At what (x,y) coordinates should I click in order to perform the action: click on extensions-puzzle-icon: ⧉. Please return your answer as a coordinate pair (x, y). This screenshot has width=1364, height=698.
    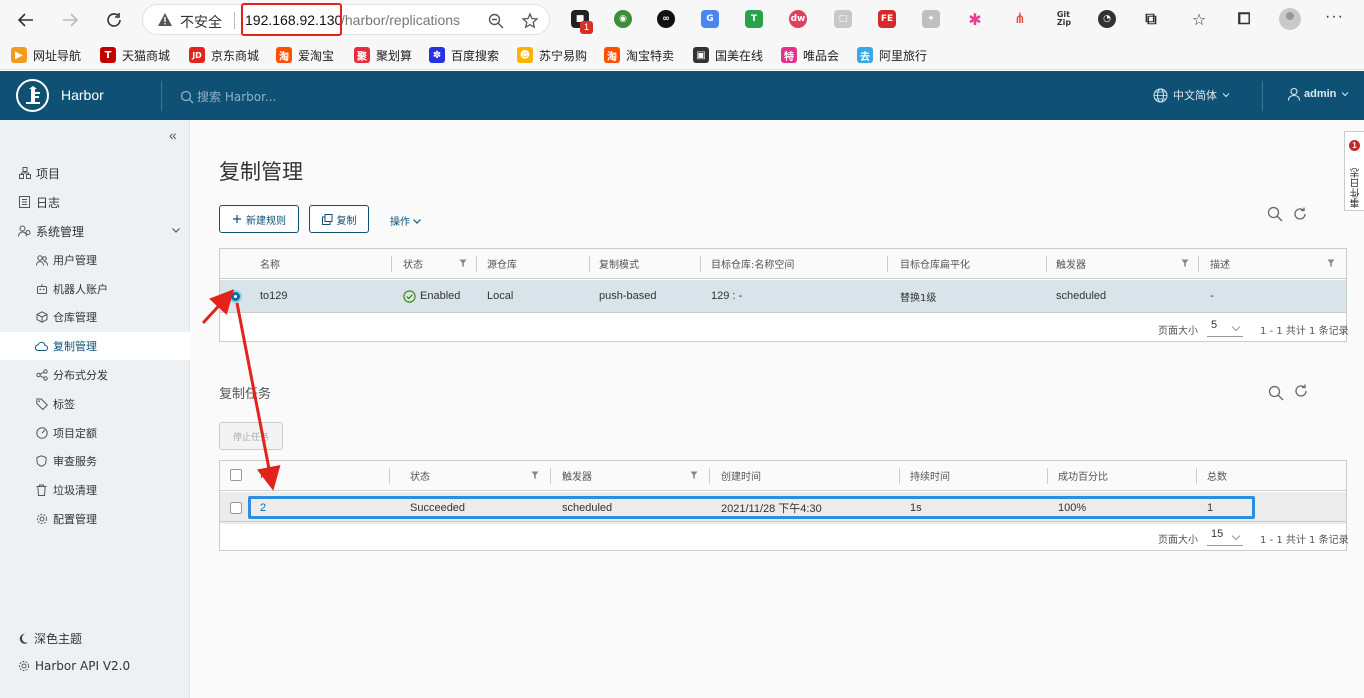
    Looking at the image, I should click on (1151, 18).